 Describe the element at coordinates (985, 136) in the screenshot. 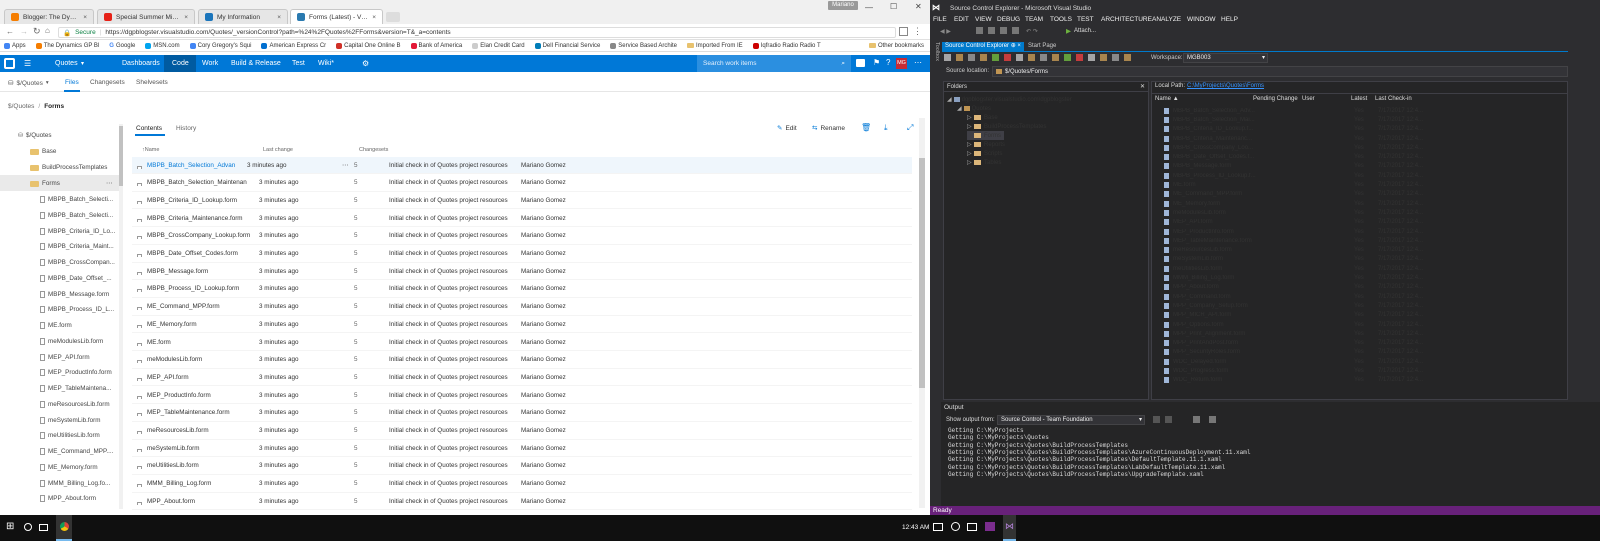

I see `tree-folder-forms: Forms` at that location.